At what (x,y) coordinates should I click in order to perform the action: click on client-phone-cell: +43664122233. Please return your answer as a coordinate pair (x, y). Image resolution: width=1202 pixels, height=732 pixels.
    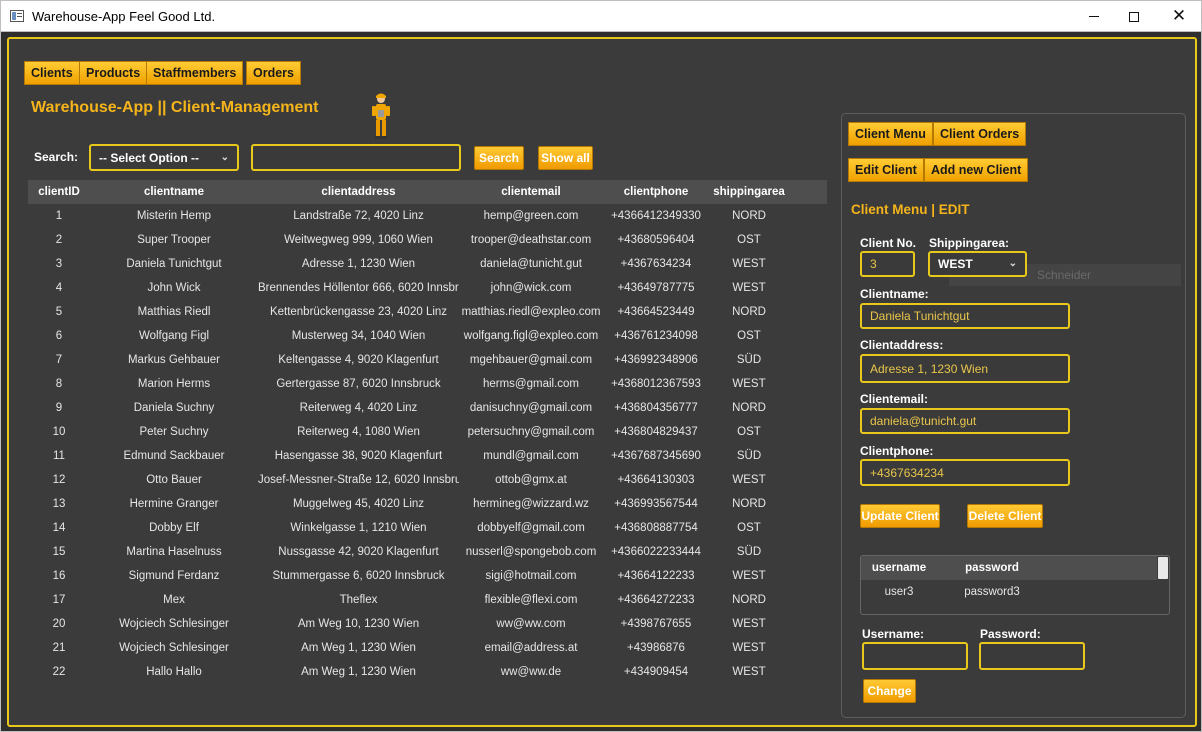
    Looking at the image, I should click on (656, 576).